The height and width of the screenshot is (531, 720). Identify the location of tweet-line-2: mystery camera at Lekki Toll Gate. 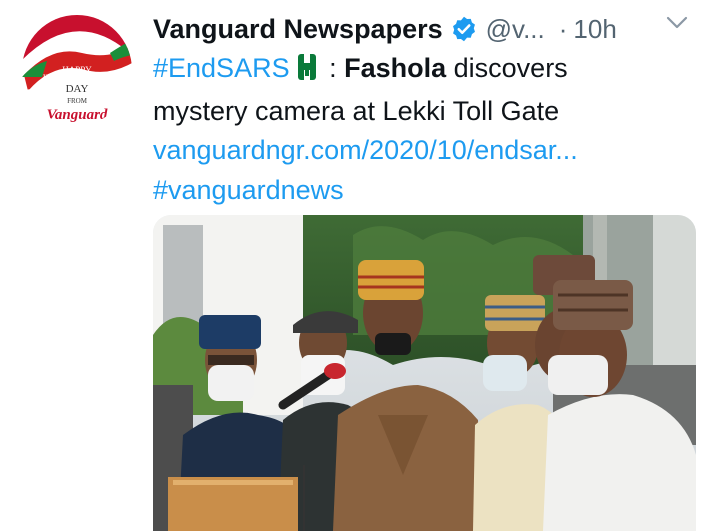
(356, 110).